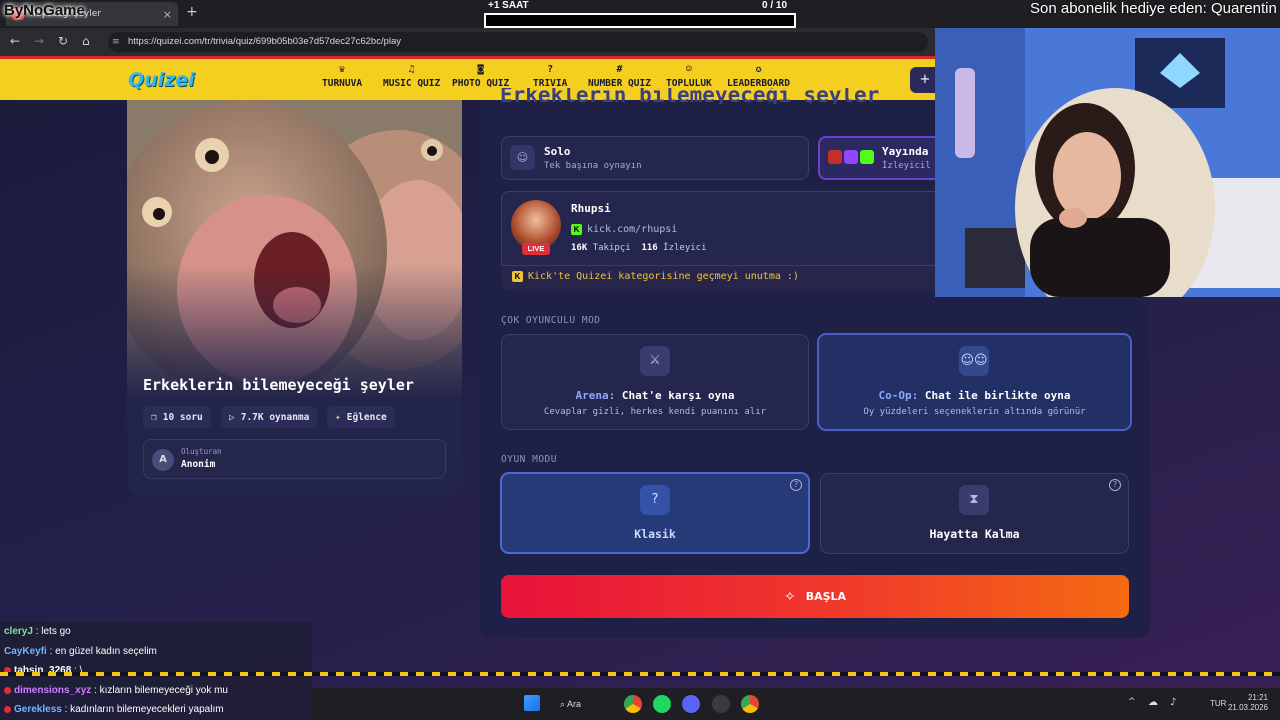 The image size is (1280, 720). Describe the element at coordinates (1257, 697) in the screenshot. I see `clock-time: 21:21` at that location.